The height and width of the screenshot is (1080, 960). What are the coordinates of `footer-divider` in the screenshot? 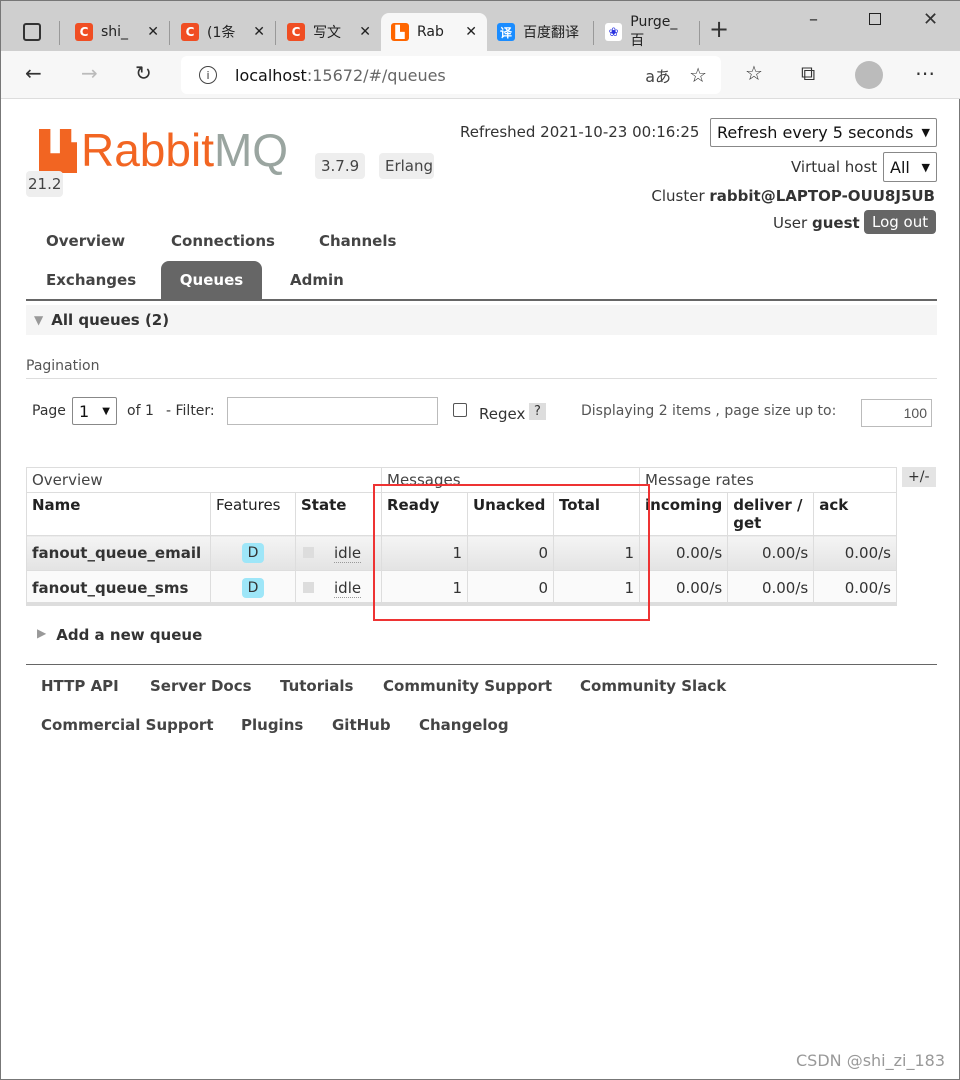 It's located at (481, 664).